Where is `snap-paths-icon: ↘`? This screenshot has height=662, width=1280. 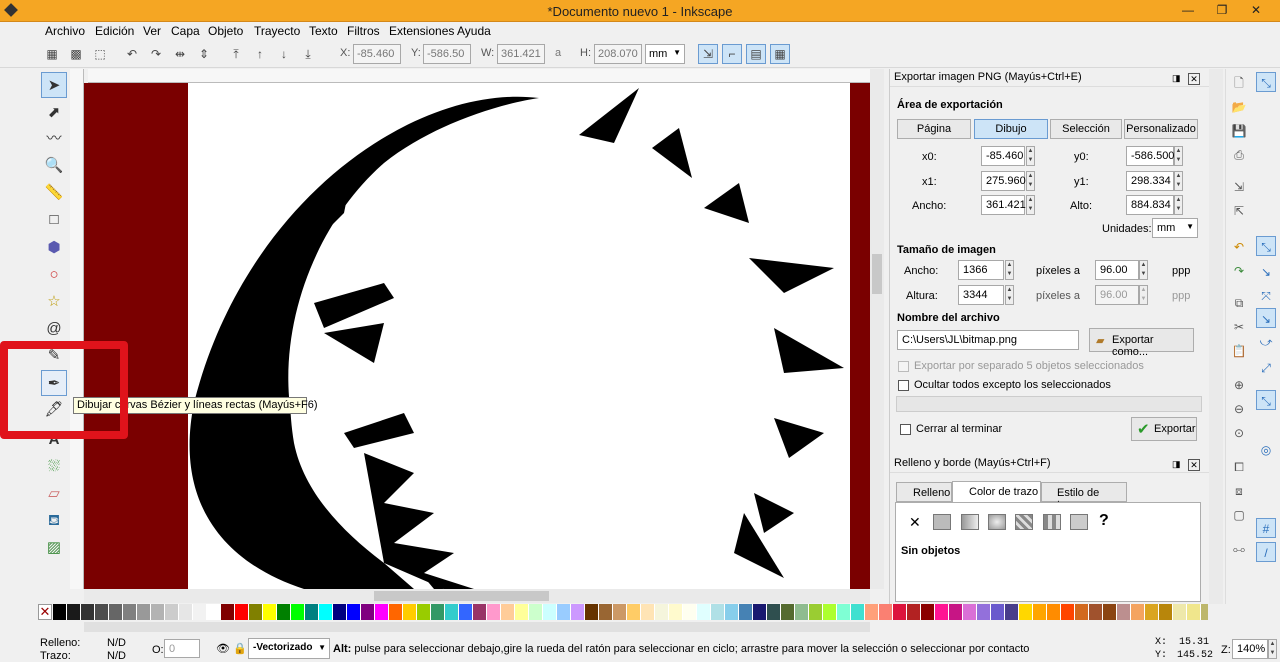 snap-paths-icon: ↘ is located at coordinates (1266, 272).